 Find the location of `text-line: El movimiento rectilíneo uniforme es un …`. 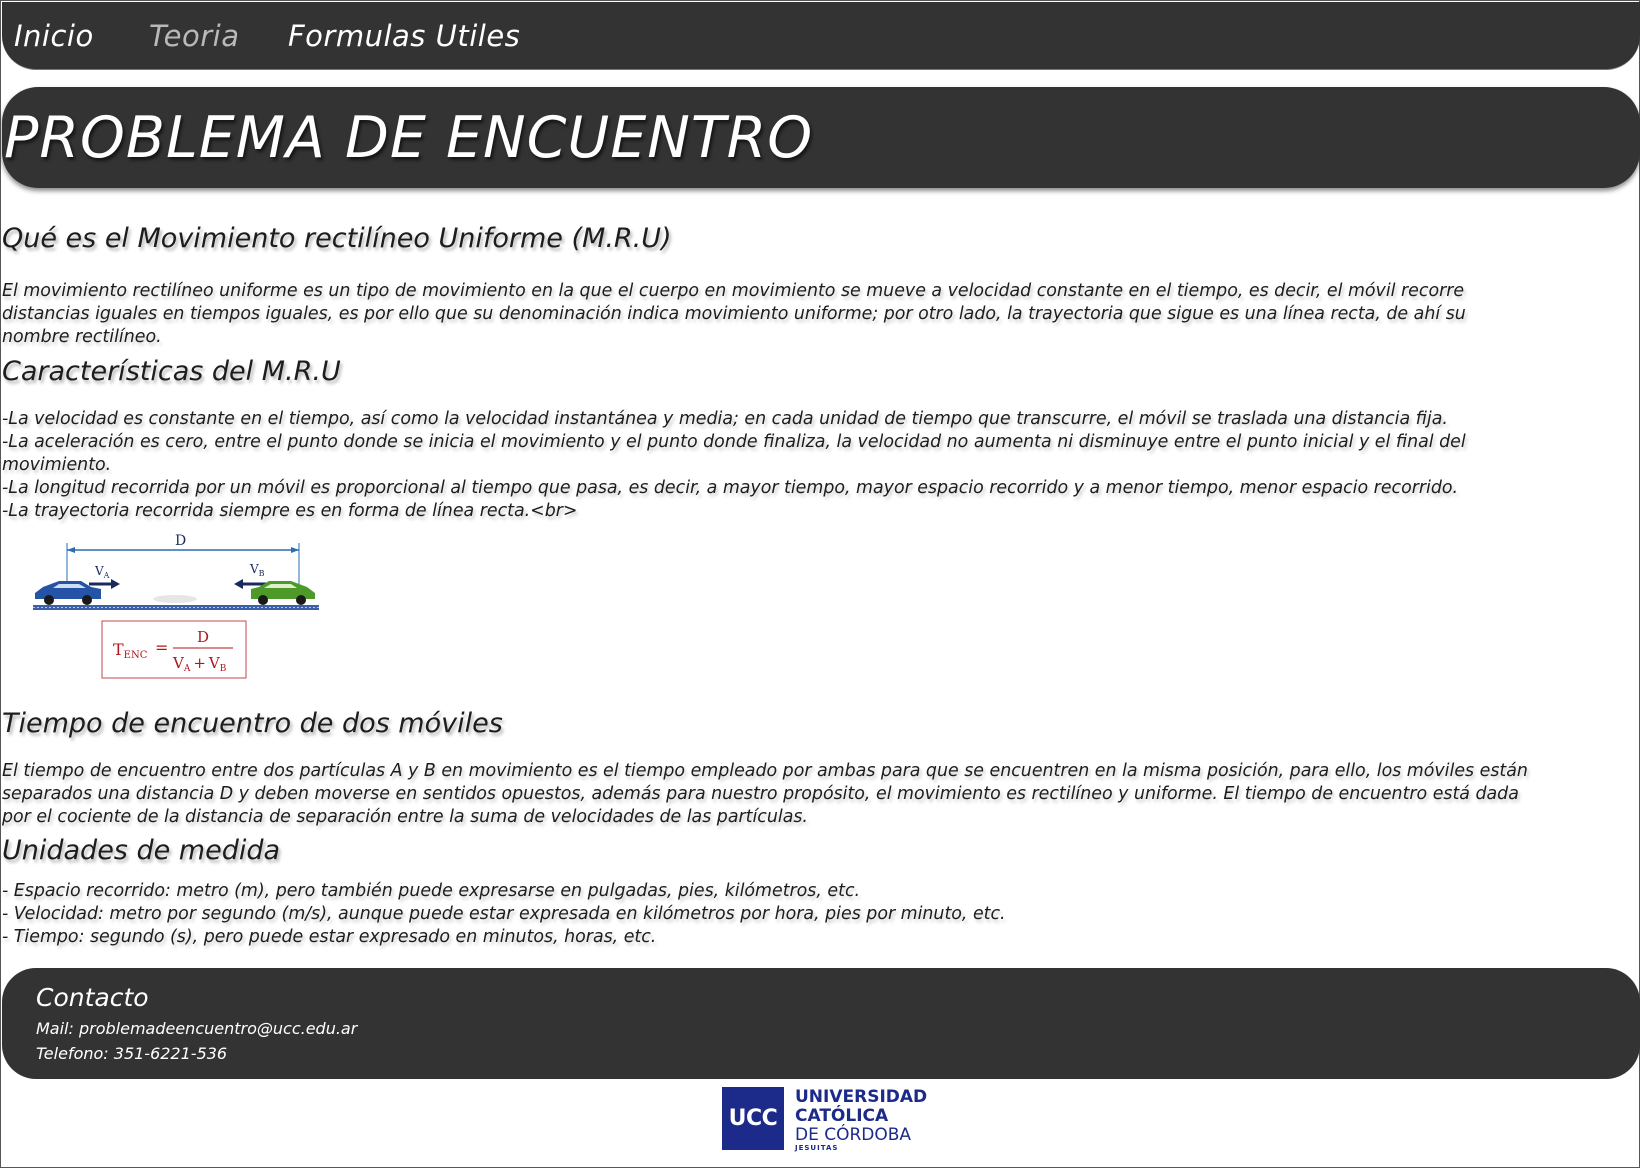

text-line: El movimiento rectilíneo uniforme es un … is located at coordinates (733, 291).